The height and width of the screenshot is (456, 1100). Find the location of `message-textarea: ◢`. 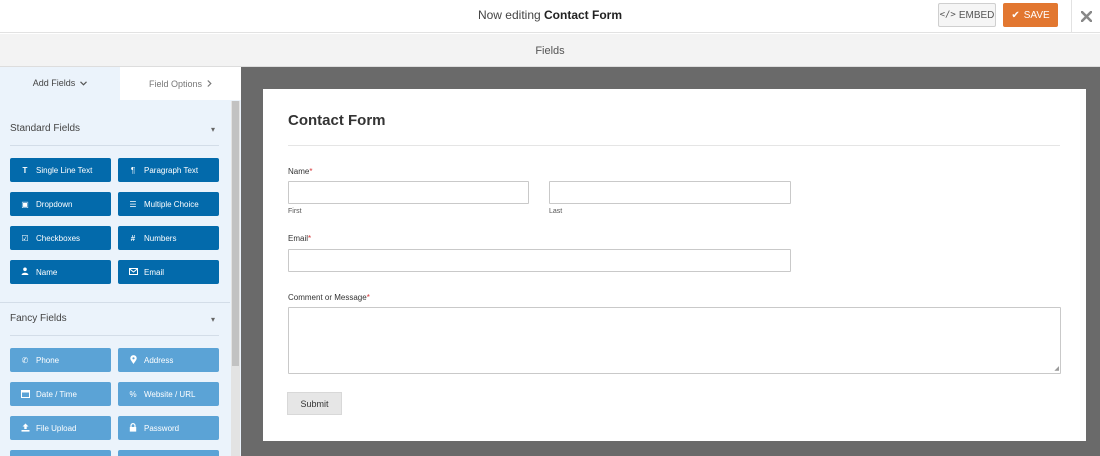

message-textarea: ◢ is located at coordinates (674, 340).